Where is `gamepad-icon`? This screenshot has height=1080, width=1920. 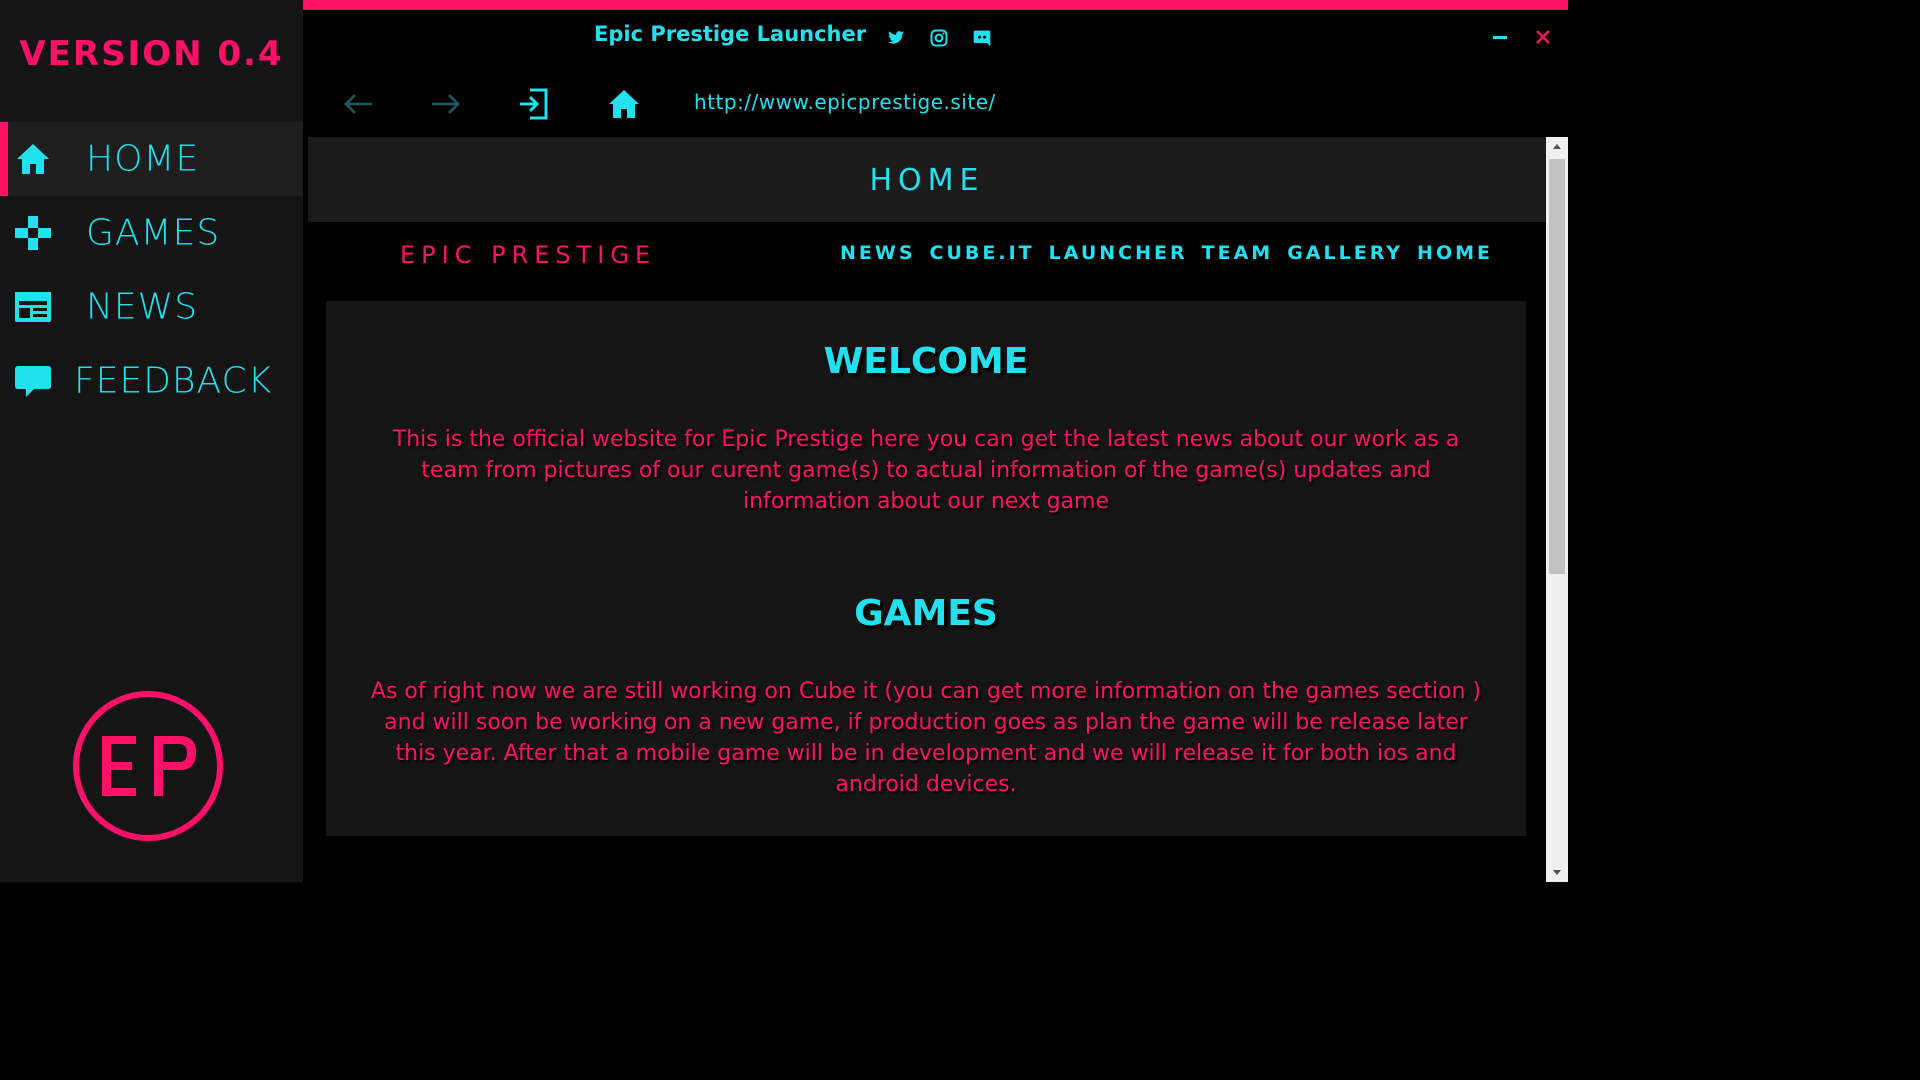
gamepad-icon is located at coordinates (33, 233).